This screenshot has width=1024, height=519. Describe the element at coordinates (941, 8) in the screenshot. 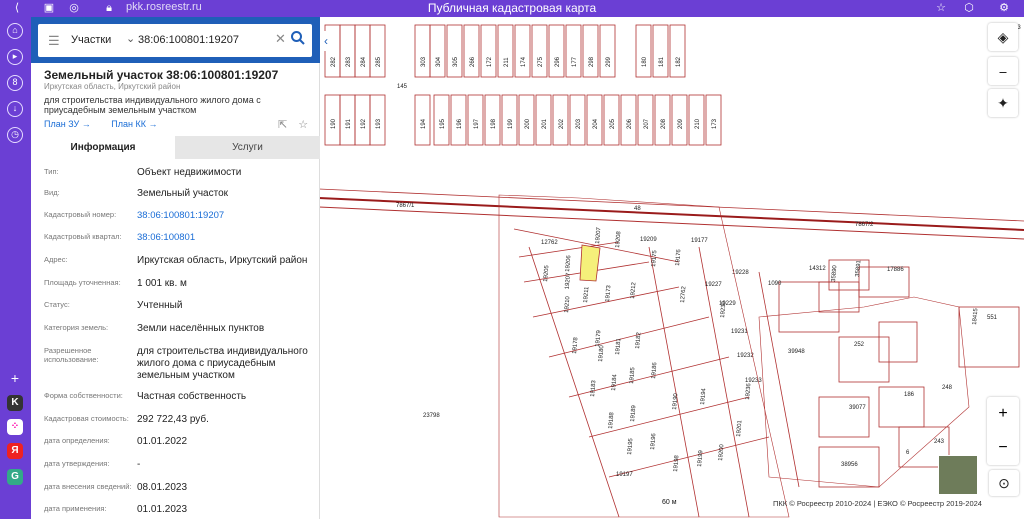

I see `bookmark-icon: ☆` at that location.